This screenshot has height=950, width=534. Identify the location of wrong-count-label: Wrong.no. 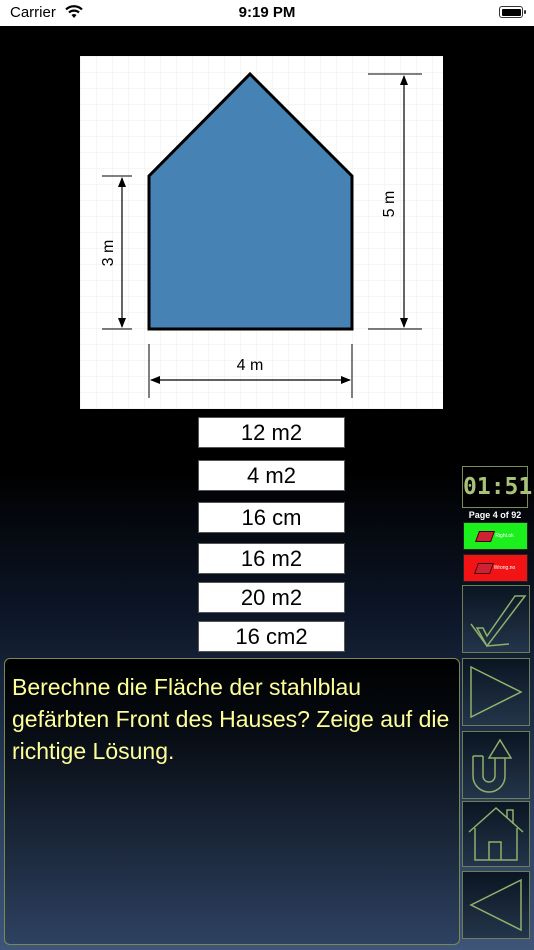
(504, 568).